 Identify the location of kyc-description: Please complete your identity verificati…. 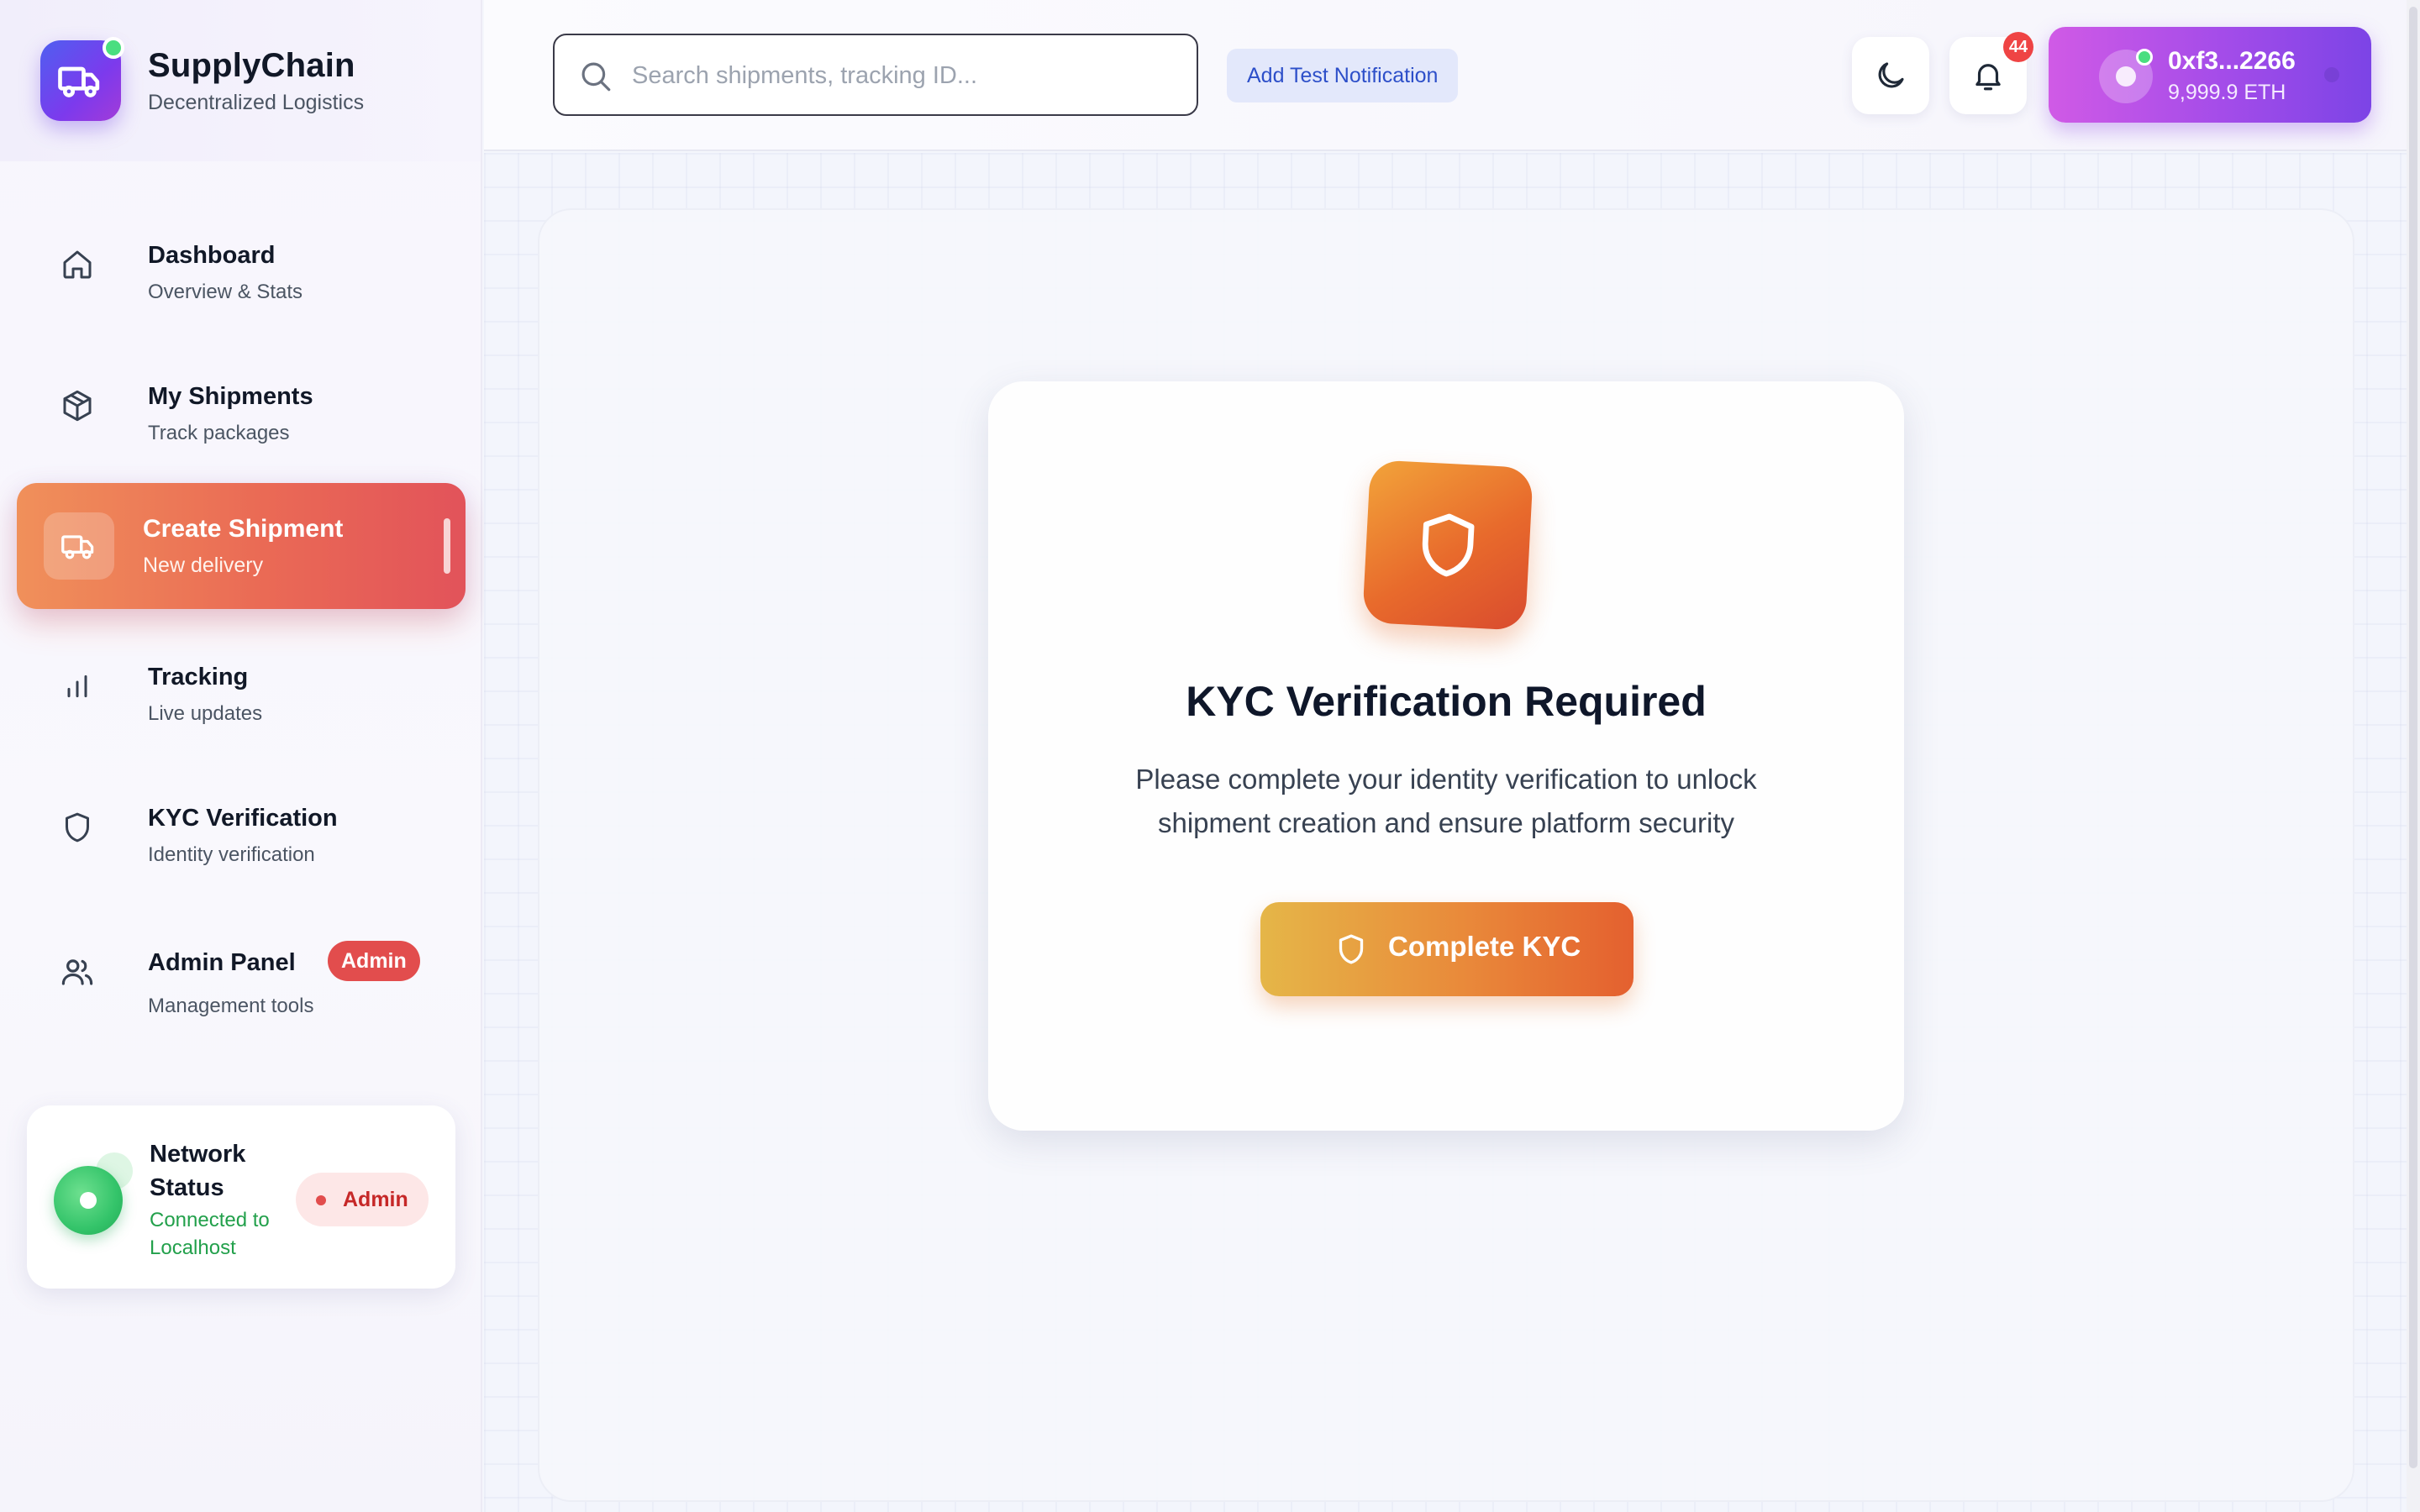
(1446, 801).